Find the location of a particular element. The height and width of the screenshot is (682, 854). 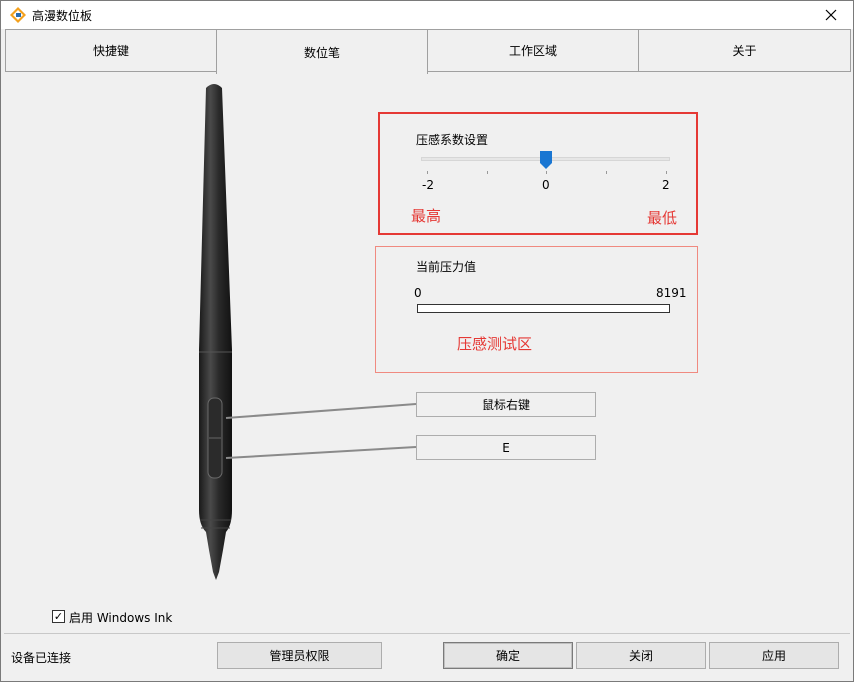

tab-about: 关于 is located at coordinates (744, 50).